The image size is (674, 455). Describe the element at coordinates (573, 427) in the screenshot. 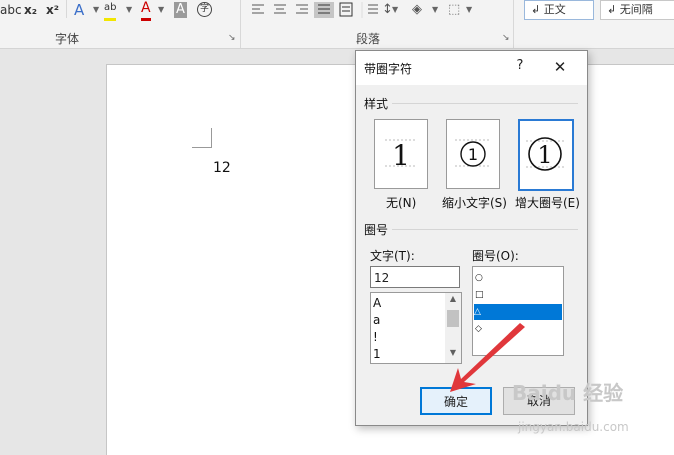

I see `baidu-watermark-url: jingyan.baidu.com` at that location.